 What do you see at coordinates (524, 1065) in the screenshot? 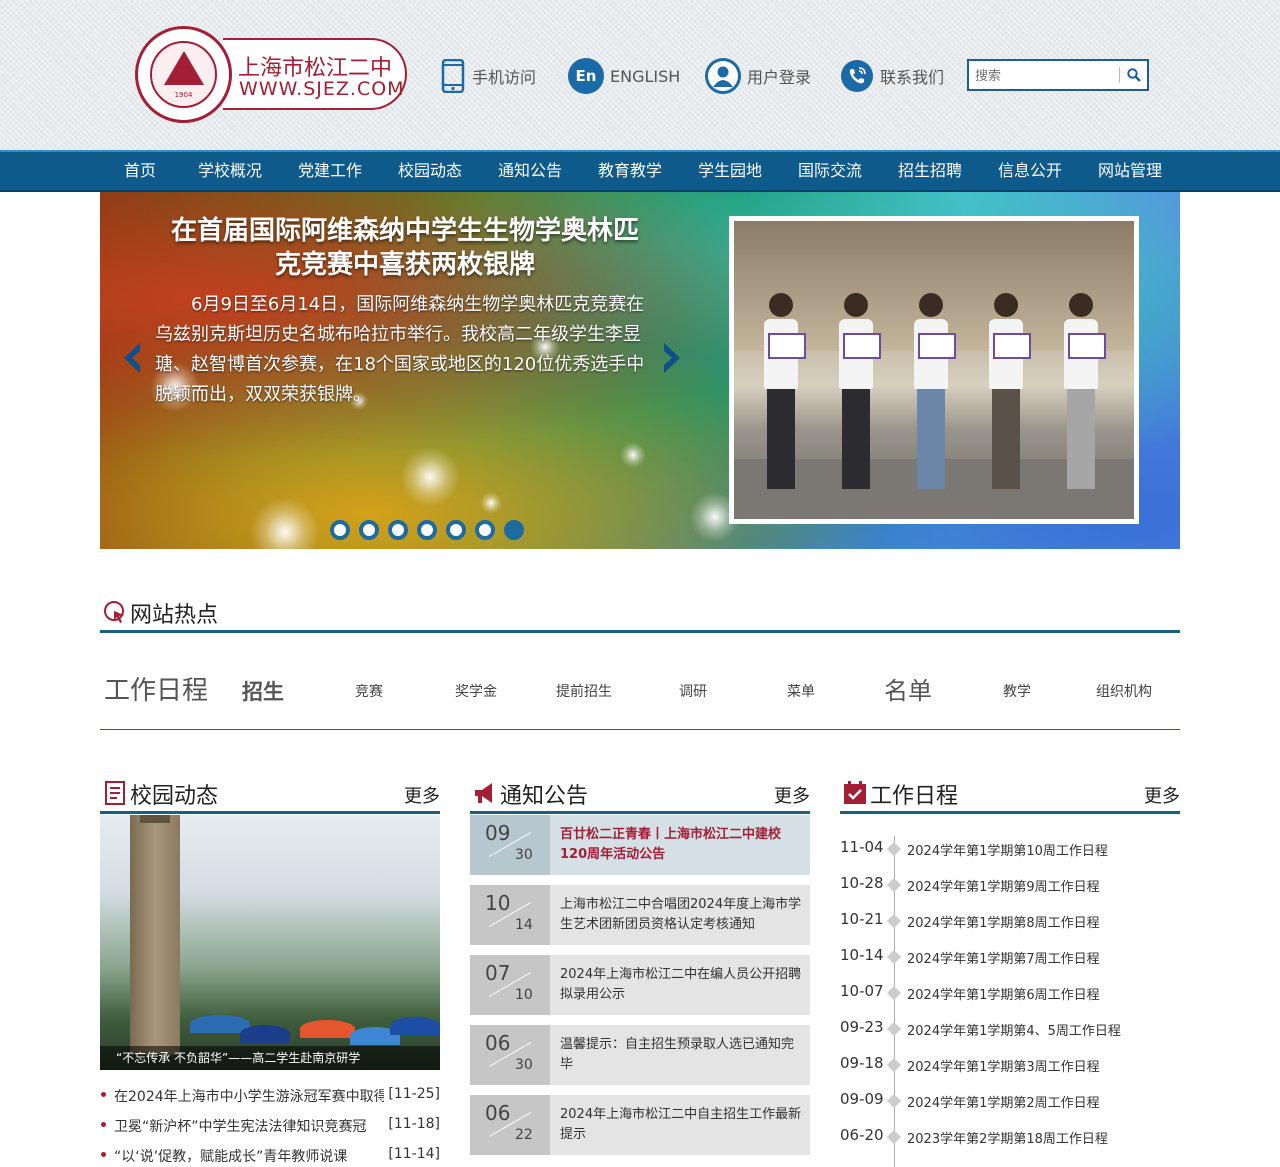
I see `notice-day: 30` at bounding box center [524, 1065].